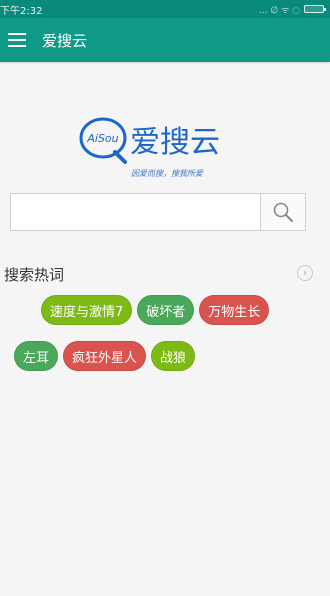 The width and height of the screenshot is (330, 596). Describe the element at coordinates (17, 40) in the screenshot. I see `menu-icon` at that location.